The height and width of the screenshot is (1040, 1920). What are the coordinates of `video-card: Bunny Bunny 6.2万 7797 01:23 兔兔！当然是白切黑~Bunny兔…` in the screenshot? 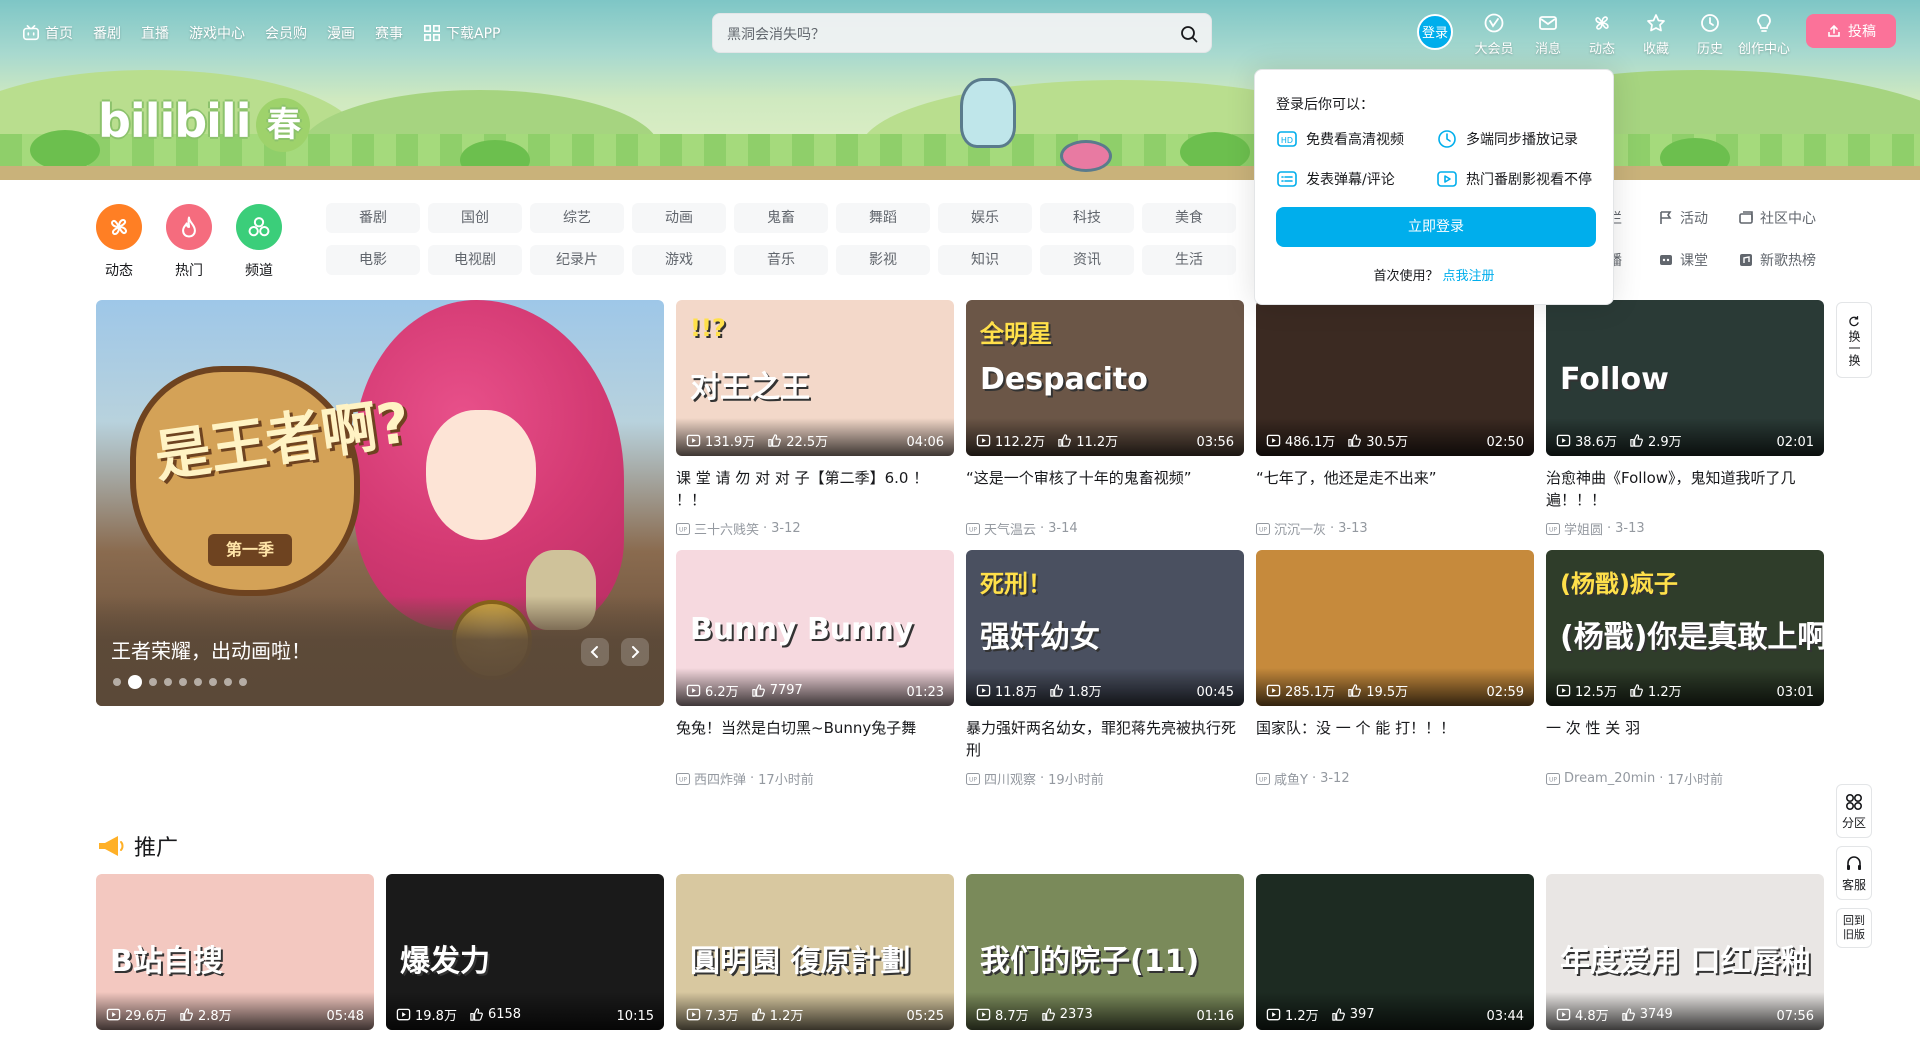 It's located at (815, 675).